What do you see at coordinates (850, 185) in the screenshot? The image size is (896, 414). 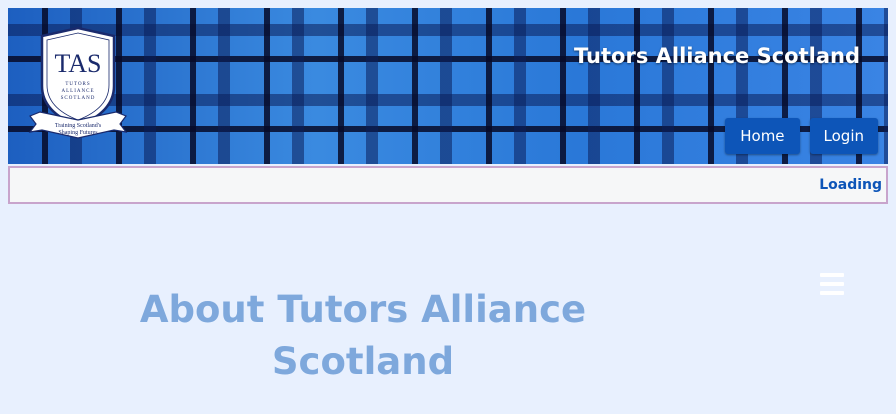 I see `loading-text: Loading` at bounding box center [850, 185].